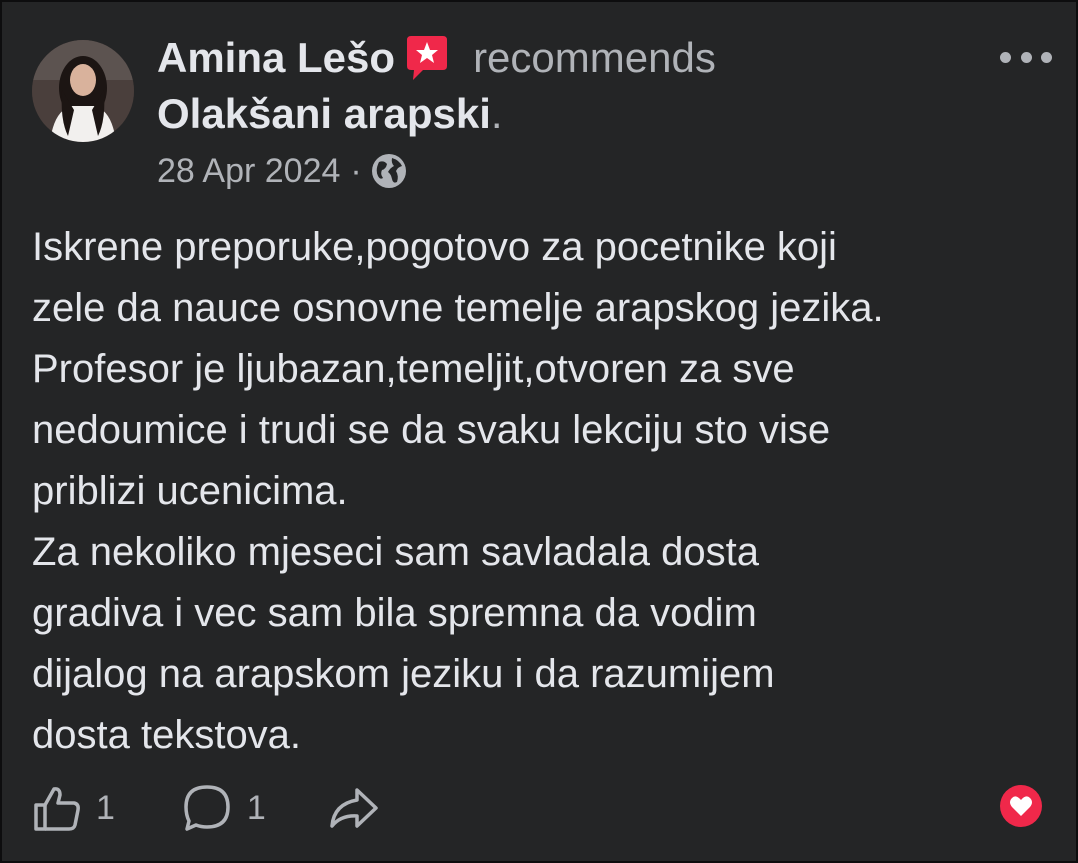  I want to click on like-count: 1, so click(105, 807).